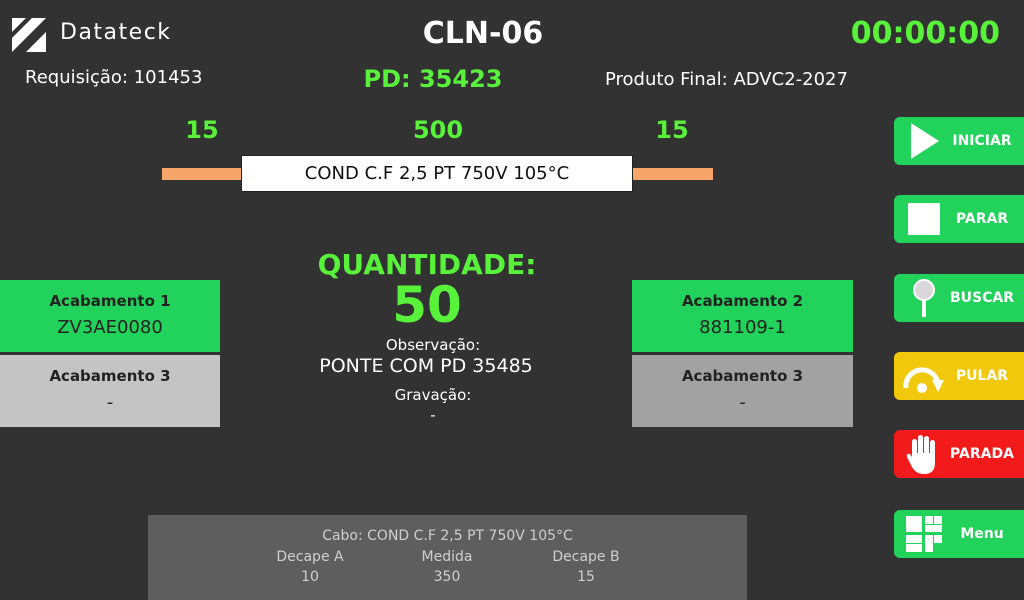  What do you see at coordinates (982, 376) in the screenshot?
I see `pular-label: PULAR` at bounding box center [982, 376].